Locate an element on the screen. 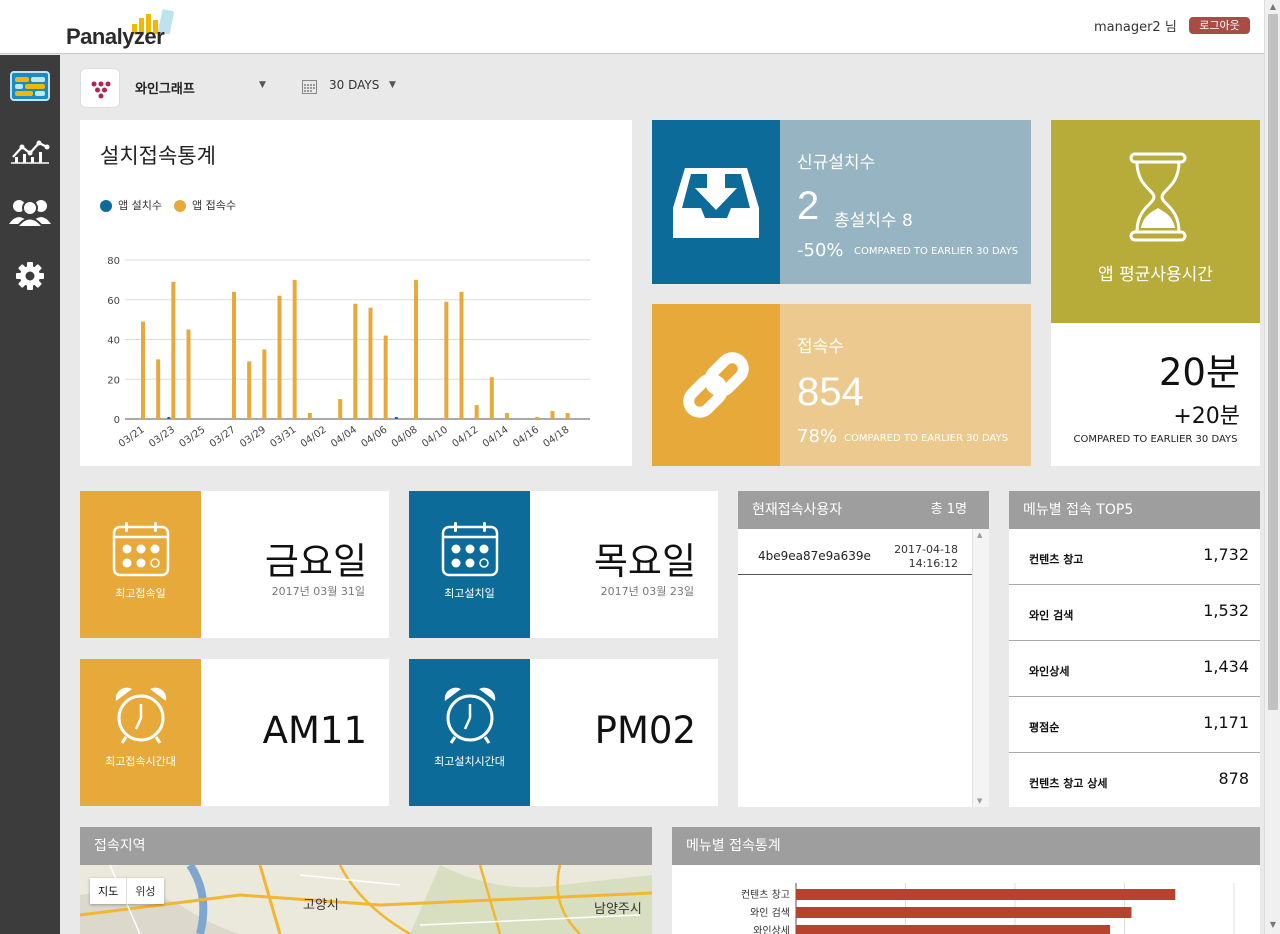  sidebar-item-stats is located at coordinates (30, 150).